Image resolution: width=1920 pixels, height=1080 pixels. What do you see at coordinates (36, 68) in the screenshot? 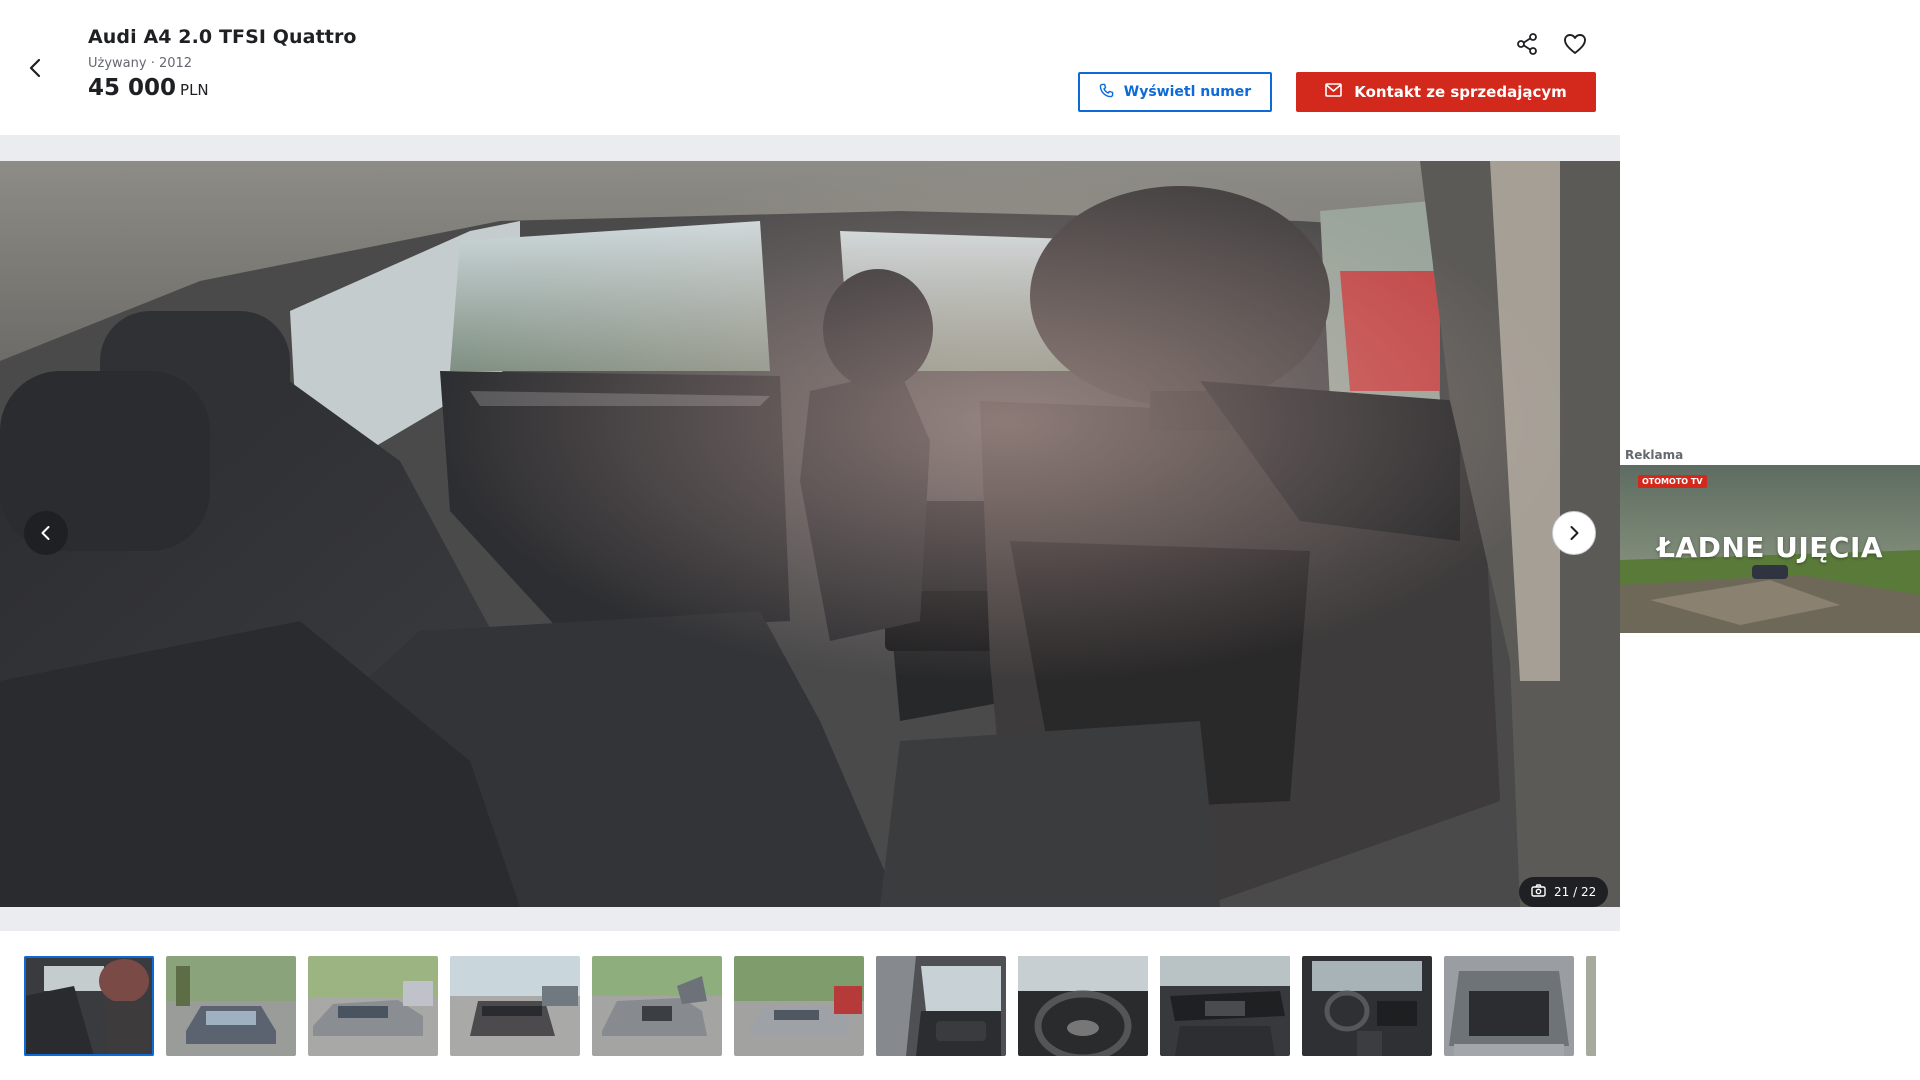
I see `back-icon` at bounding box center [36, 68].